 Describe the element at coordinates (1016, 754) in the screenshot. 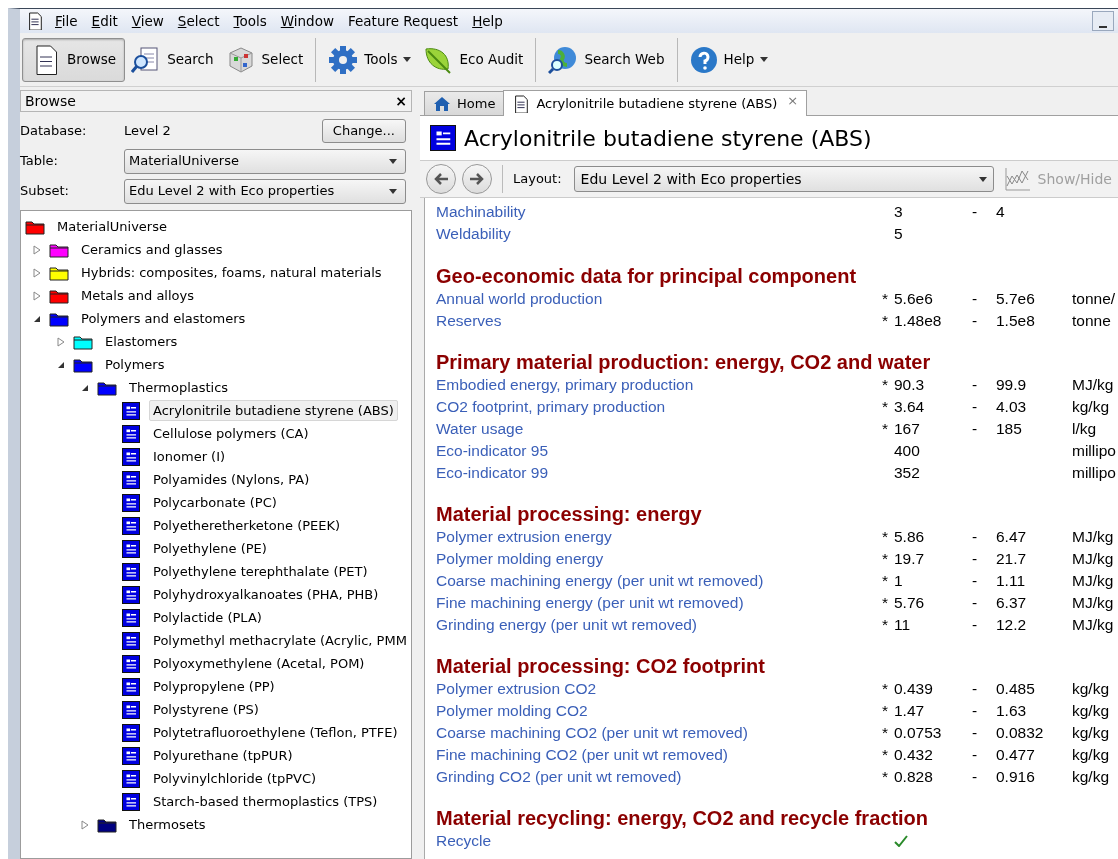

I see `value-high: 0.477` at that location.